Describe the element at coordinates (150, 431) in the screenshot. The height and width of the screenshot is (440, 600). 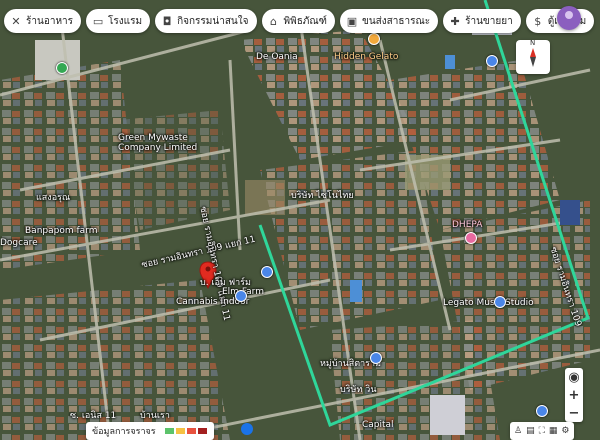
I see `traffic-legend: ข้อมูลการจราจร` at that location.